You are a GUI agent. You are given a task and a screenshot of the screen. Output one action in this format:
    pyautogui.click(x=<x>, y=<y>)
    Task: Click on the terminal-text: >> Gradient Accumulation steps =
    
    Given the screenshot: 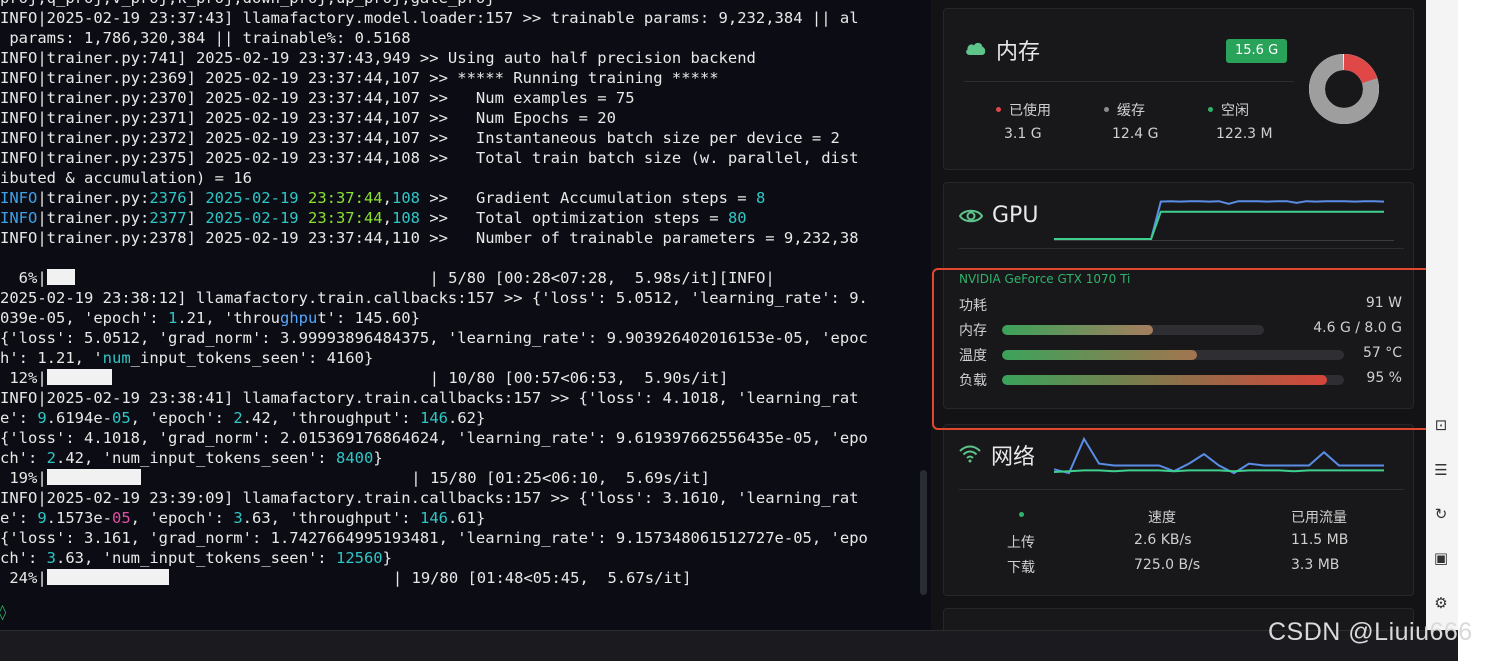 What is the action you would take?
    pyautogui.click(x=587, y=198)
    